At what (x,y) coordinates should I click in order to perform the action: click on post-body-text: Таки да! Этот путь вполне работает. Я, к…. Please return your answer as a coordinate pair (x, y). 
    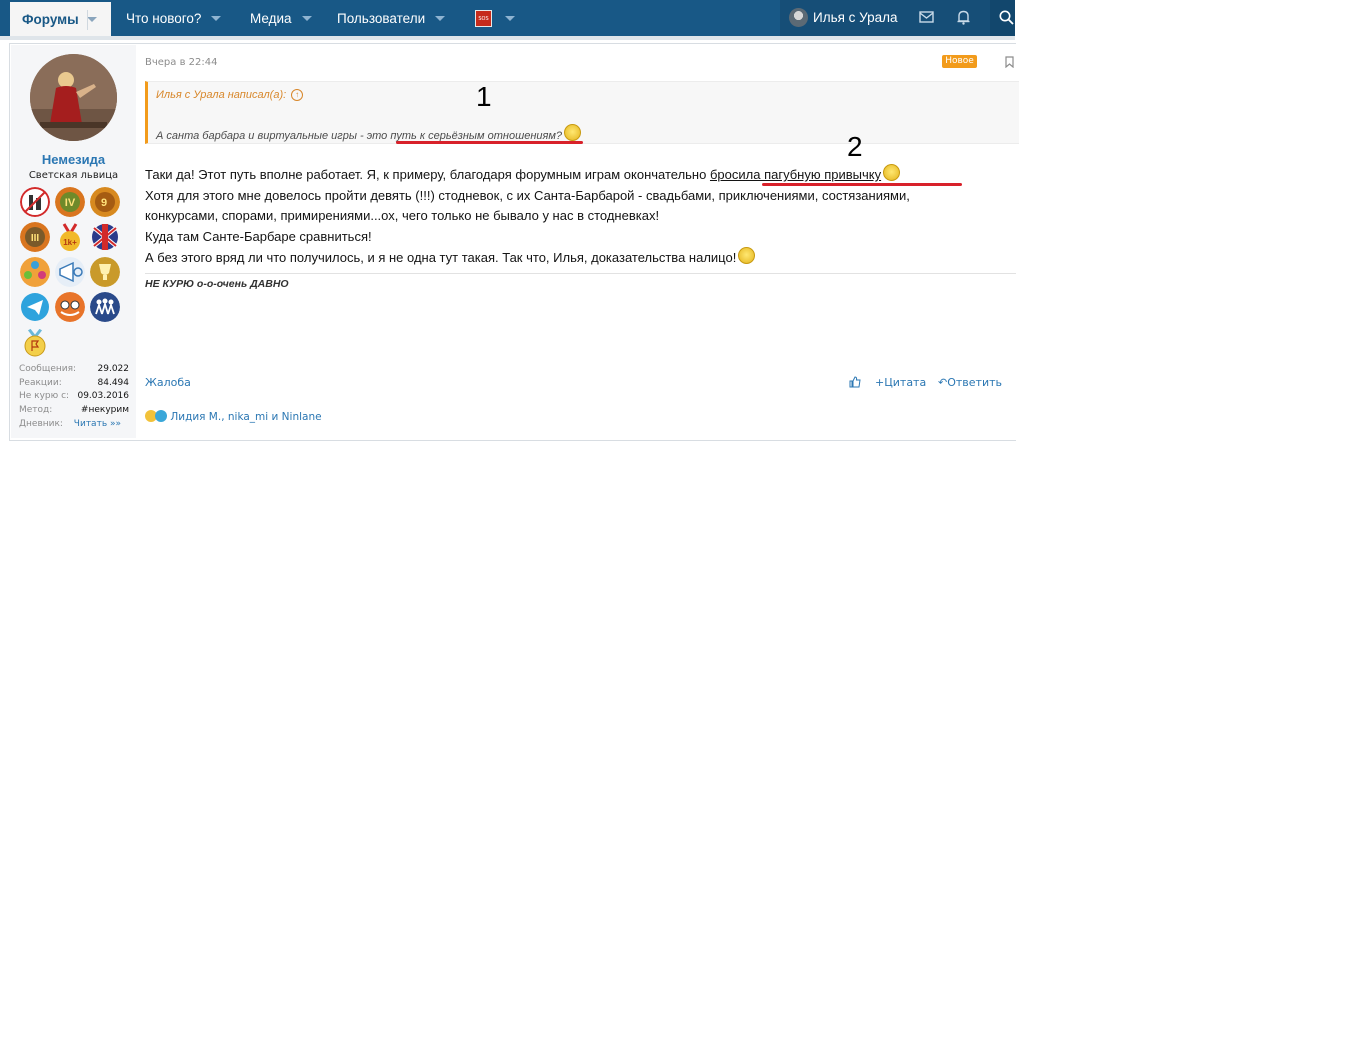
    Looking at the image, I should click on (427, 174).